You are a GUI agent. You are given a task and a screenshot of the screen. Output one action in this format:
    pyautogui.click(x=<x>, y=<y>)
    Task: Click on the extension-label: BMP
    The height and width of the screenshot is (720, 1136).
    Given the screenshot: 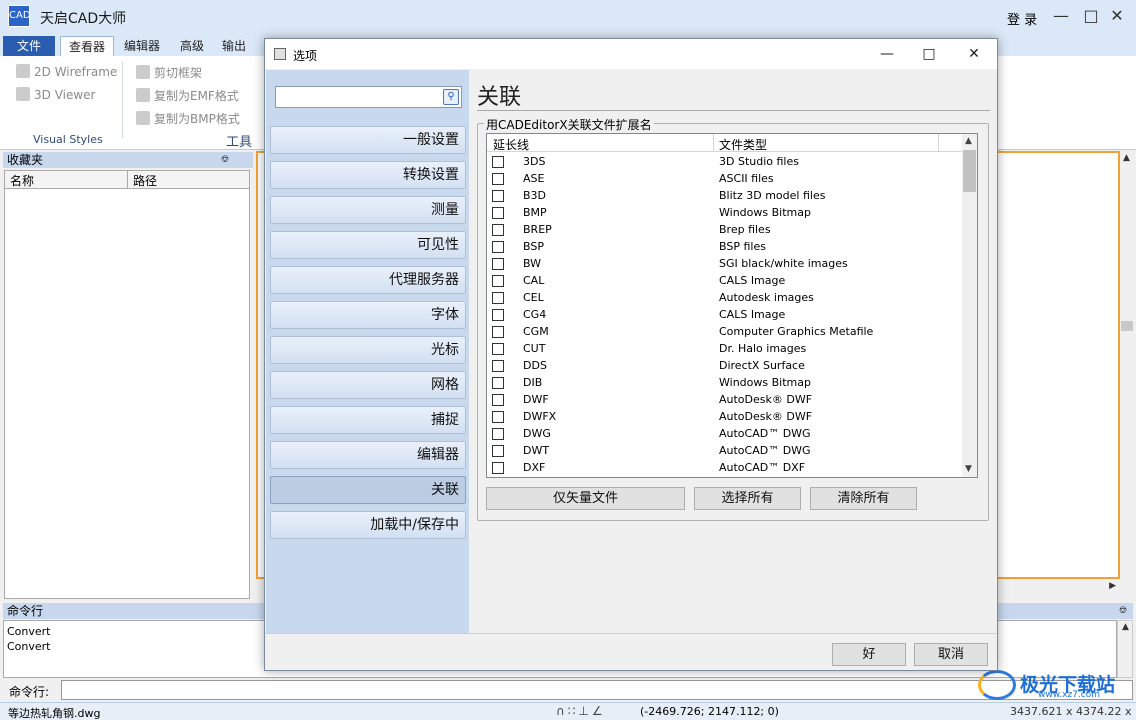 What is the action you would take?
    pyautogui.click(x=535, y=212)
    